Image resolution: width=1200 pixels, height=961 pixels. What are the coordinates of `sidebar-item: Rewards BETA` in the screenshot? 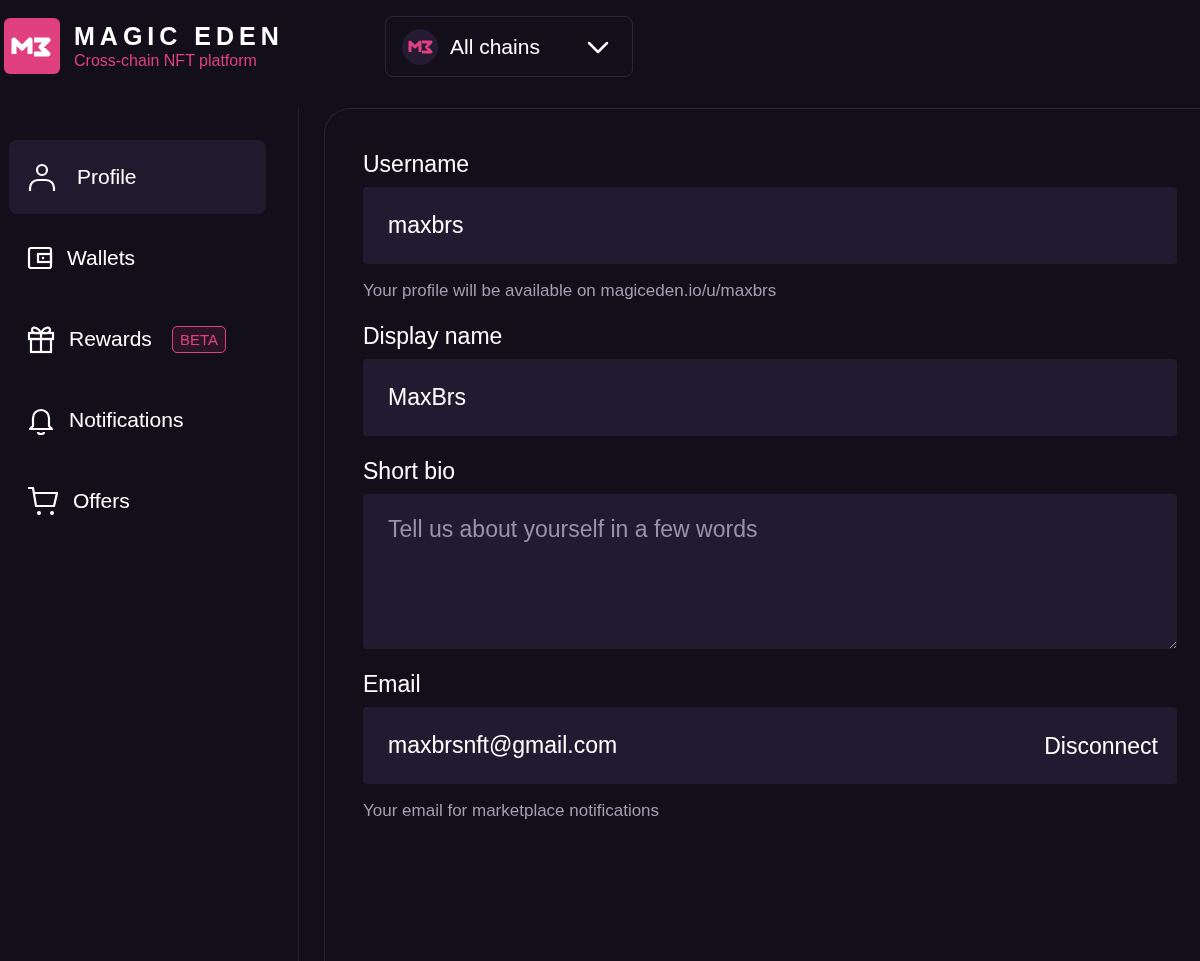 It's located at (137, 339).